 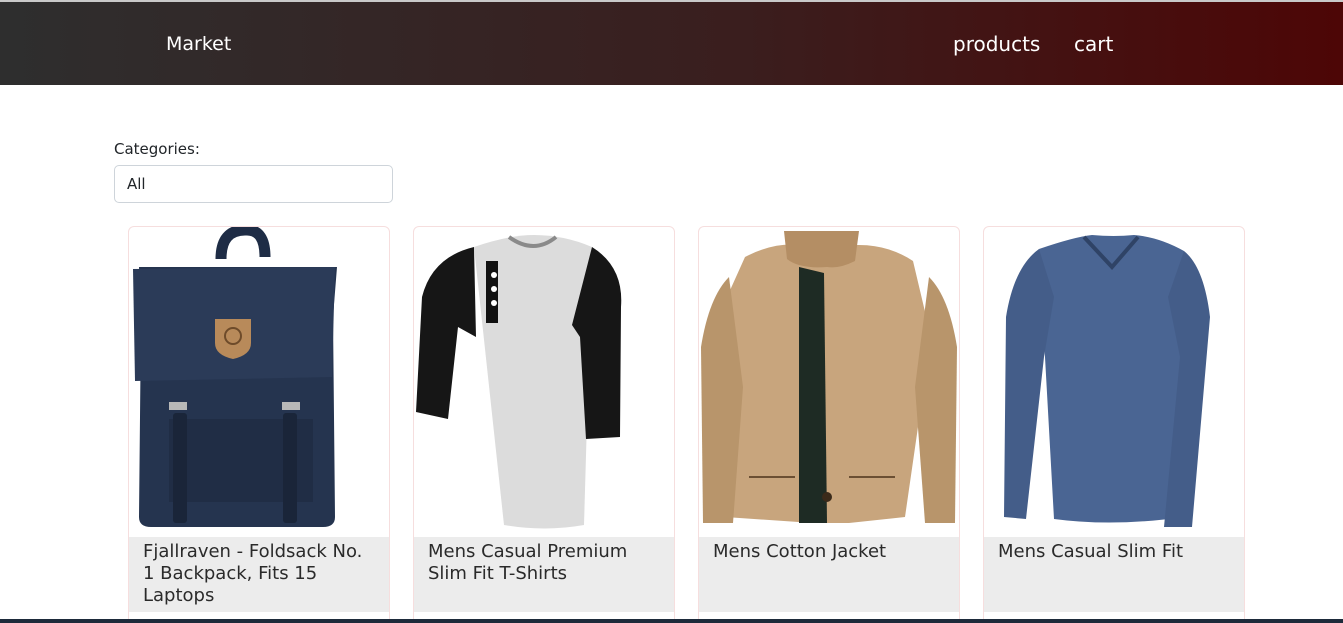 What do you see at coordinates (829, 377) in the screenshot?
I see `jacket-image` at bounding box center [829, 377].